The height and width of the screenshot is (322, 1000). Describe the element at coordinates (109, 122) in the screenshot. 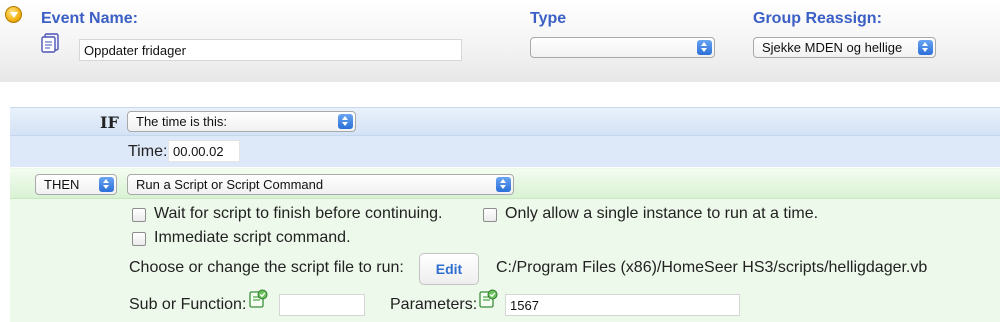

I see `if-keyword: IF` at that location.